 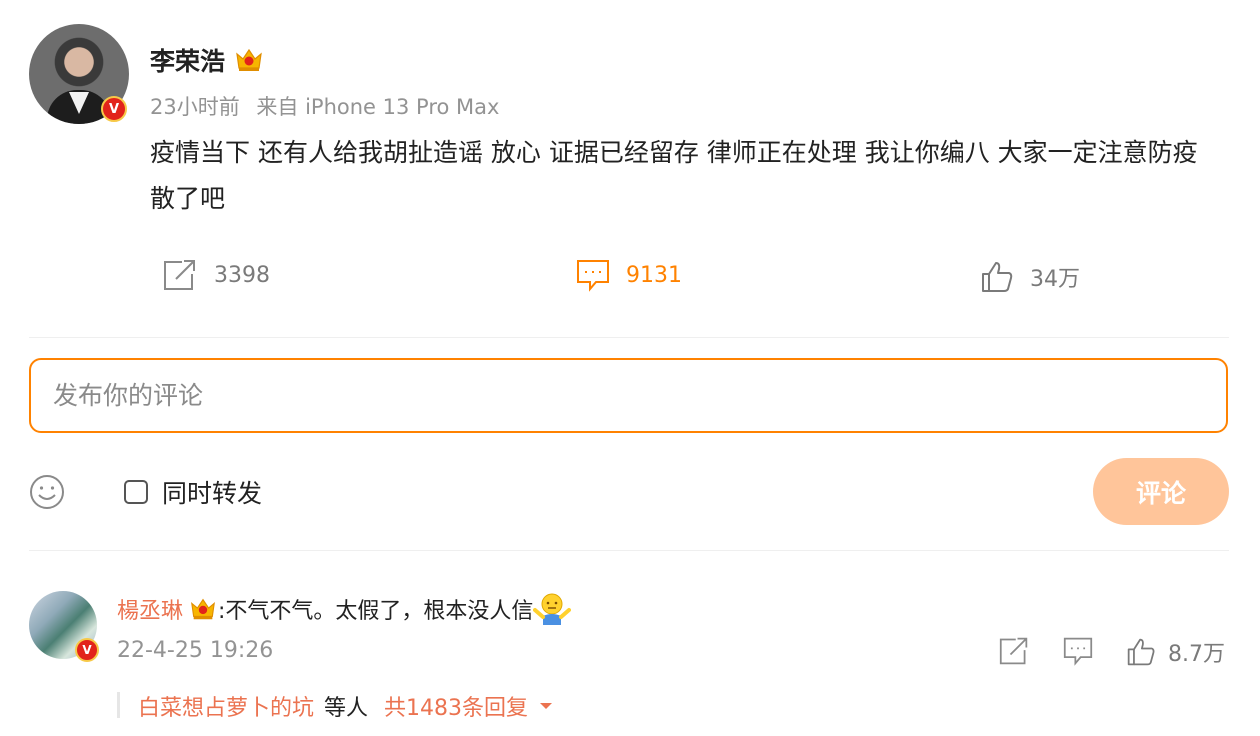 I want to click on verified-badge: V, so click(x=114, y=109).